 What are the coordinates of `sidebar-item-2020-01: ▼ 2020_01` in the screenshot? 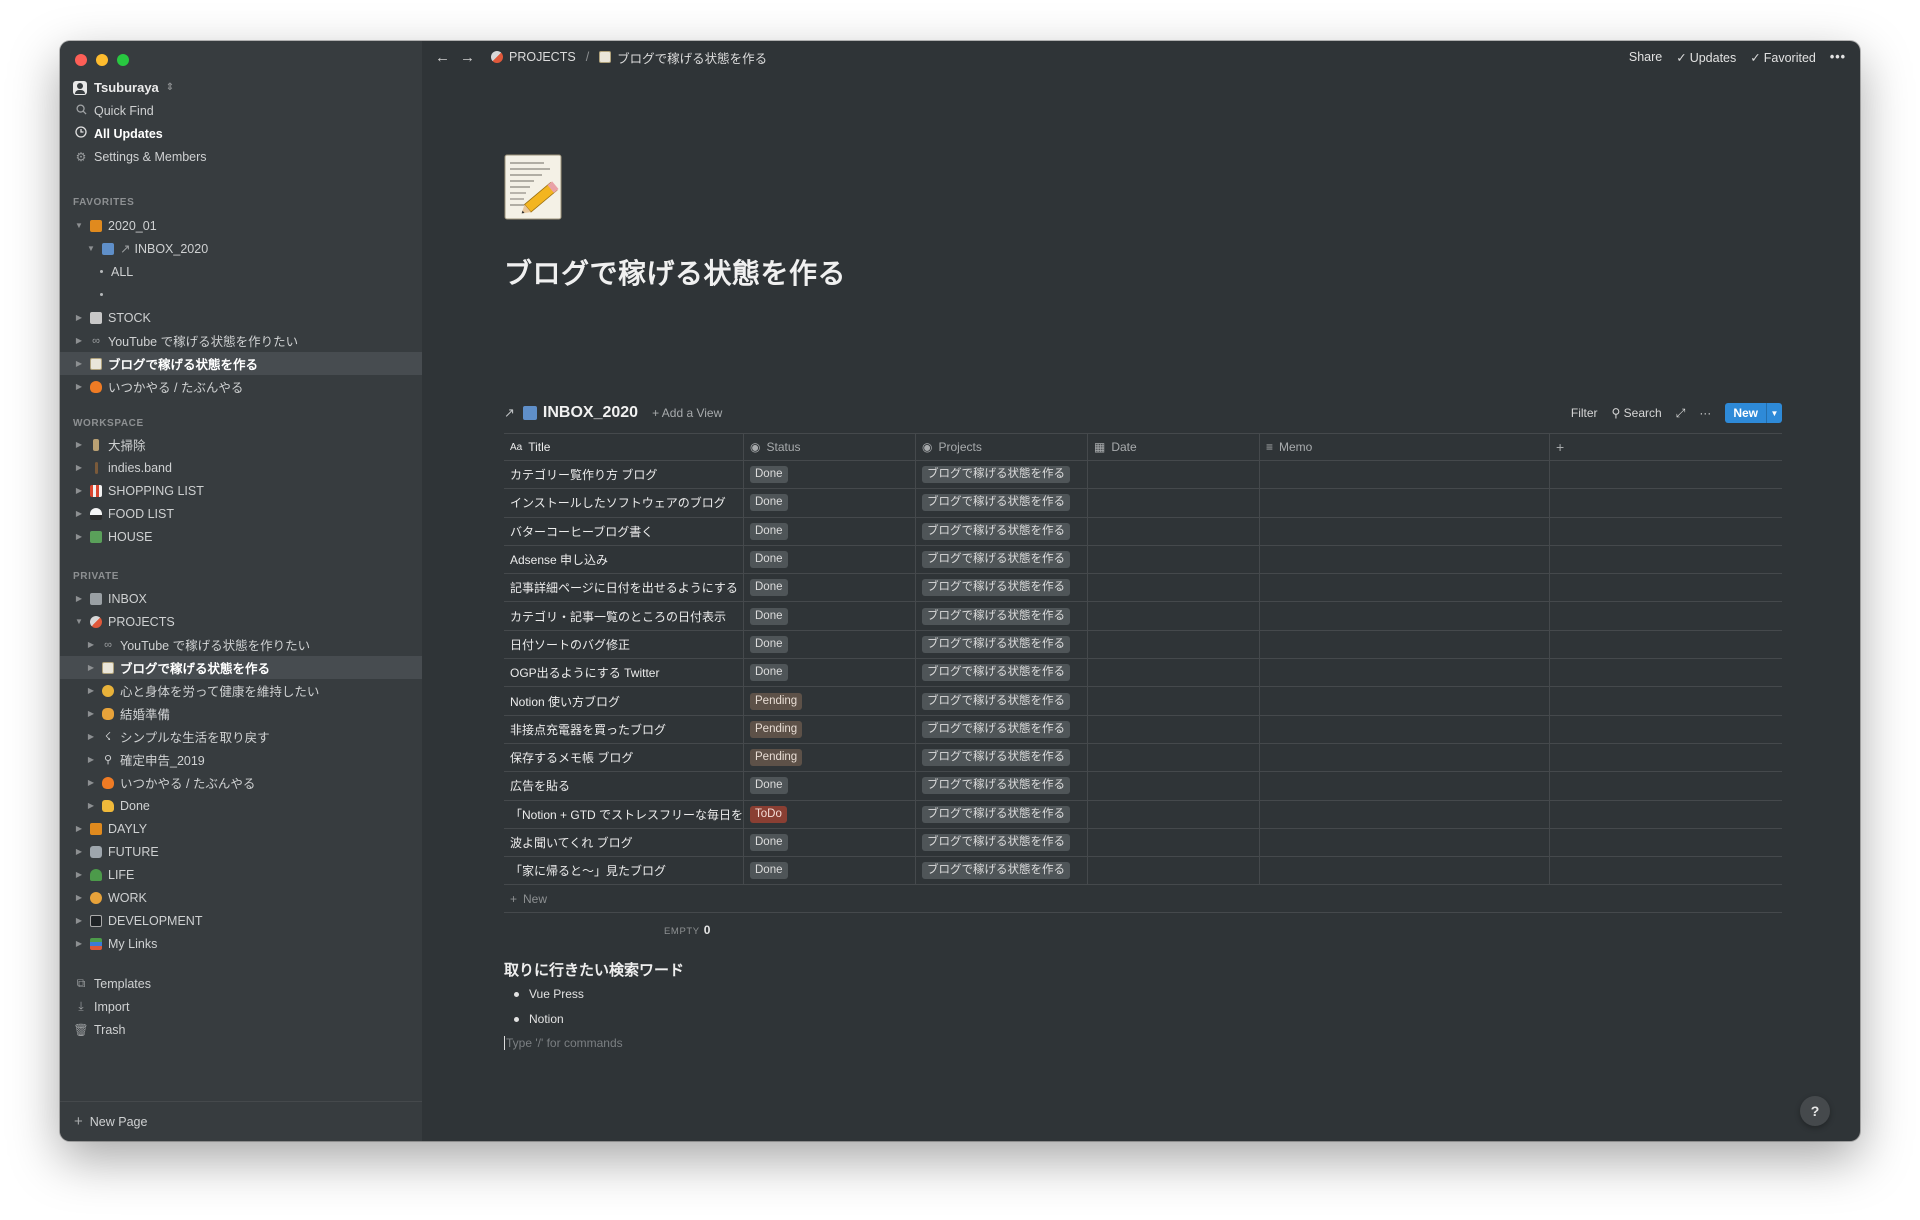 It's located at (241, 225).